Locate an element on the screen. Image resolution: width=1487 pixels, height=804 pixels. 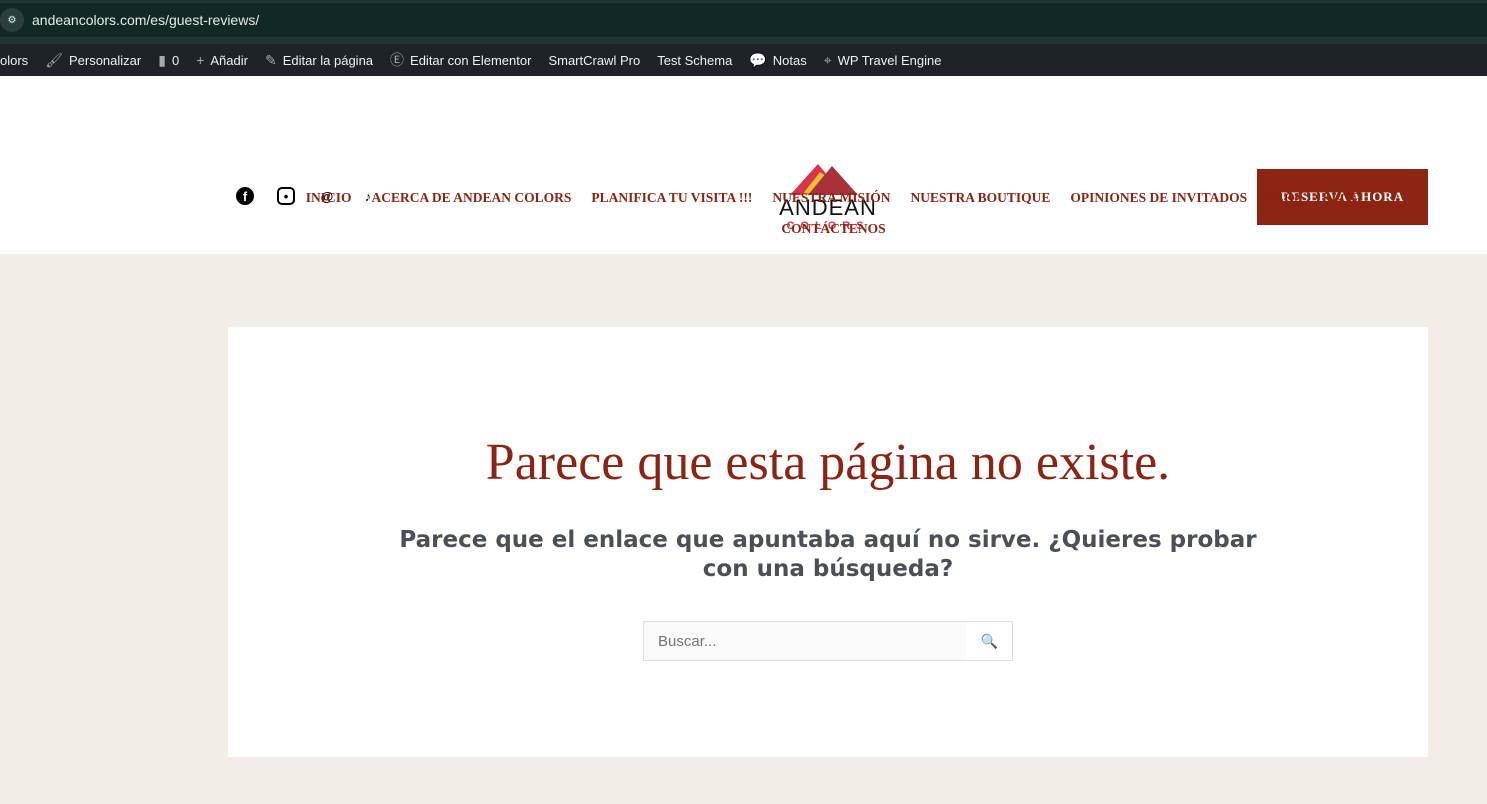
admin-bar-item: ✎ Editar la página is located at coordinates (319, 60).